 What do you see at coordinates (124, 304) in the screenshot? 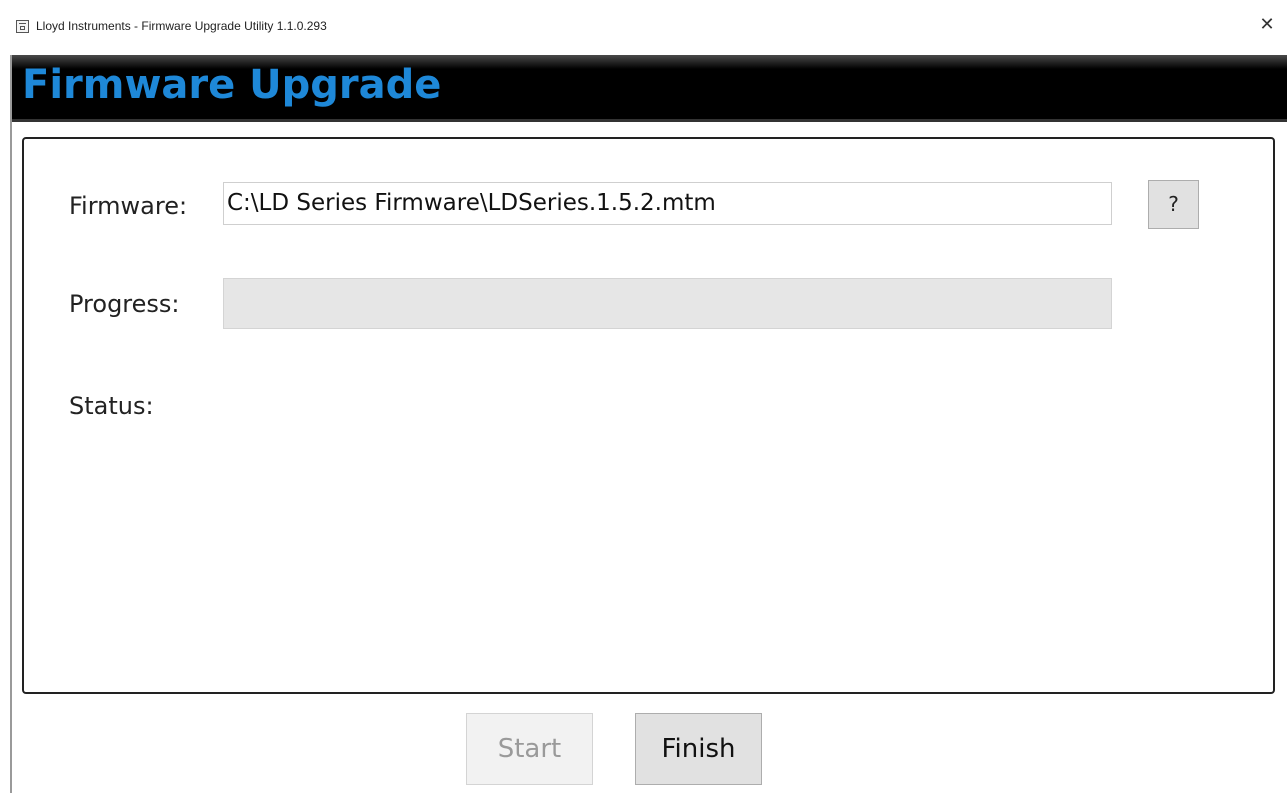
I see `progress-label: Progress:` at bounding box center [124, 304].